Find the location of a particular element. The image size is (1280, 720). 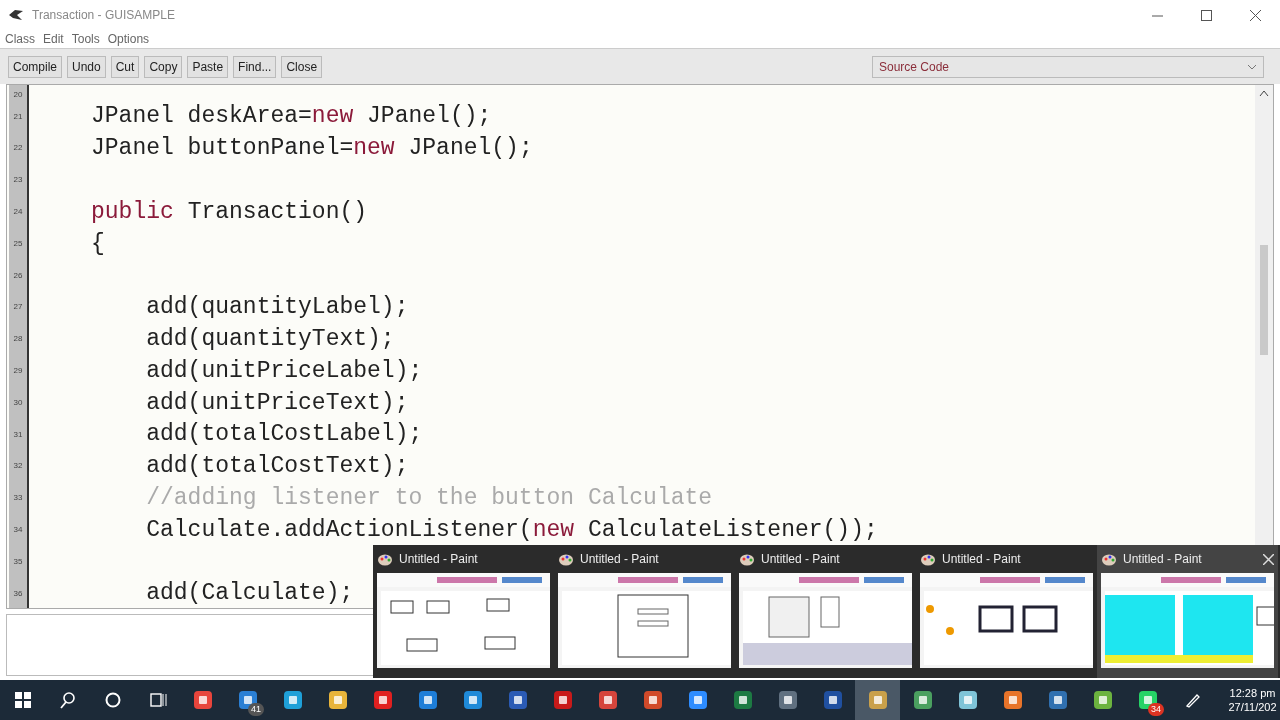

code-line: add(Calculate); is located at coordinates (249, 593).